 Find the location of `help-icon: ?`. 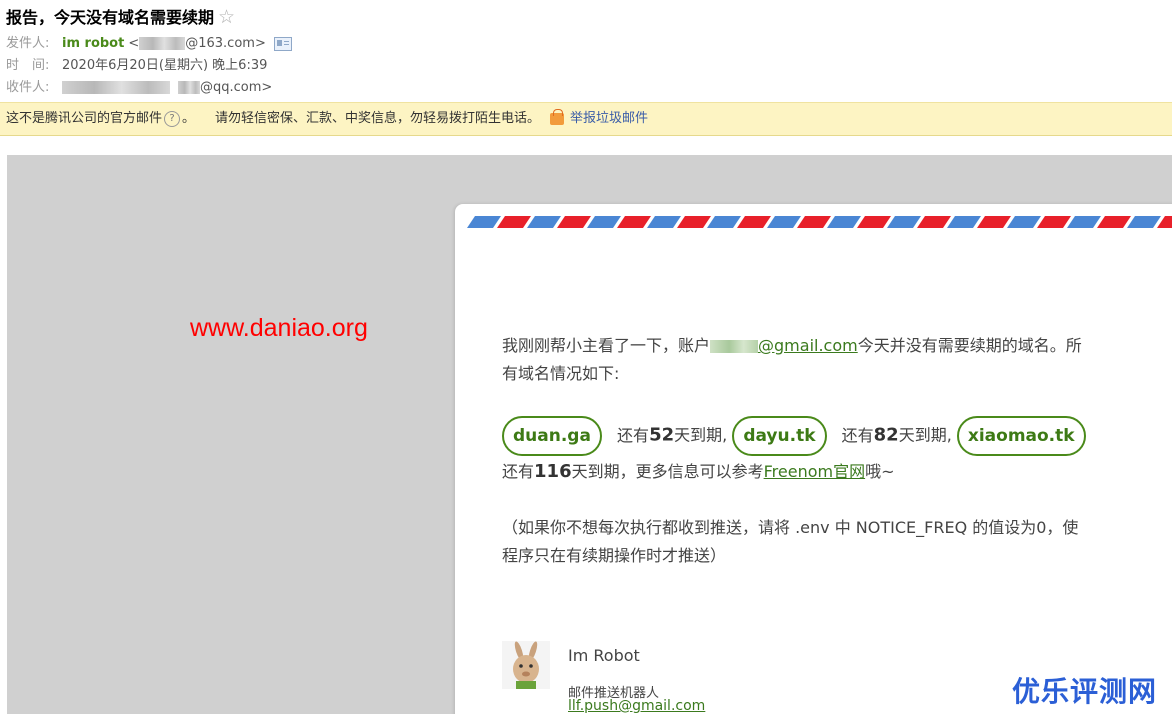

help-icon: ? is located at coordinates (172, 118).